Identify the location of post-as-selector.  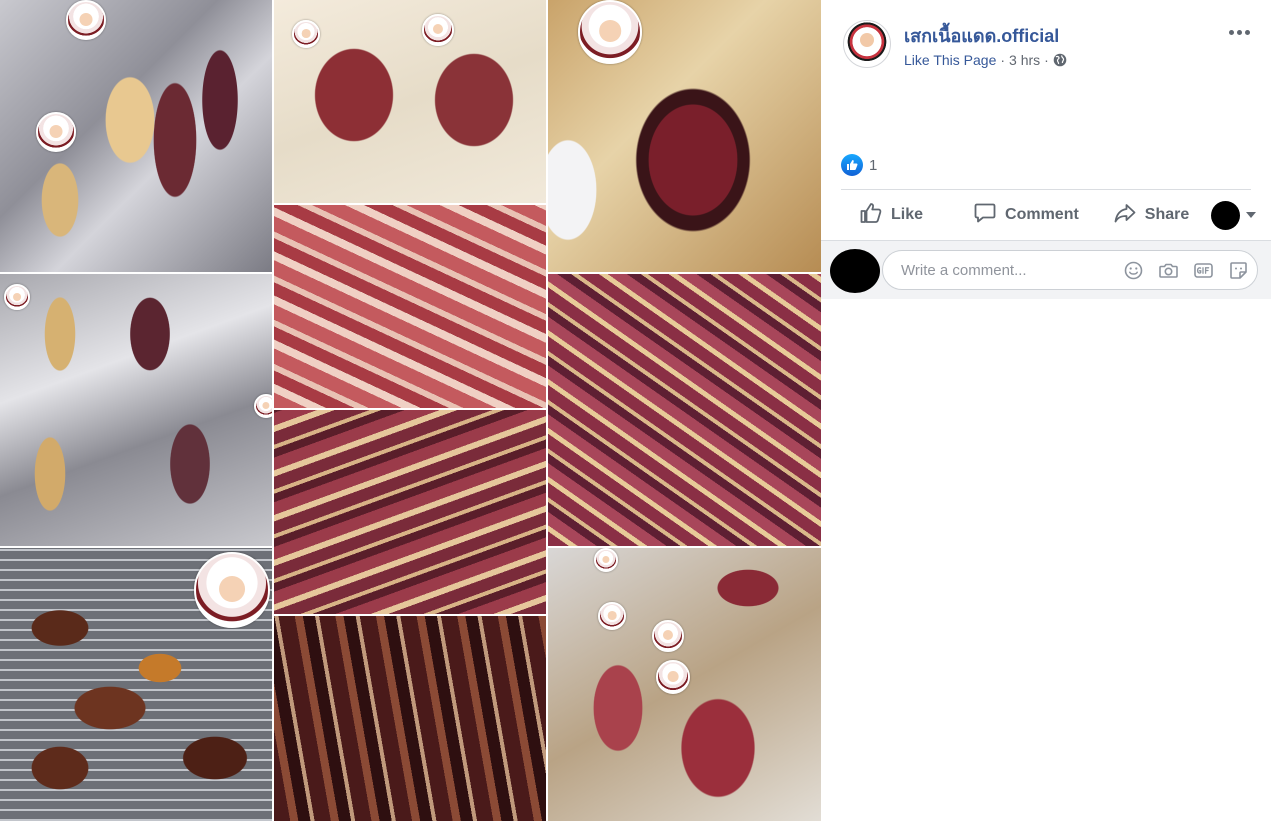
(1234, 215).